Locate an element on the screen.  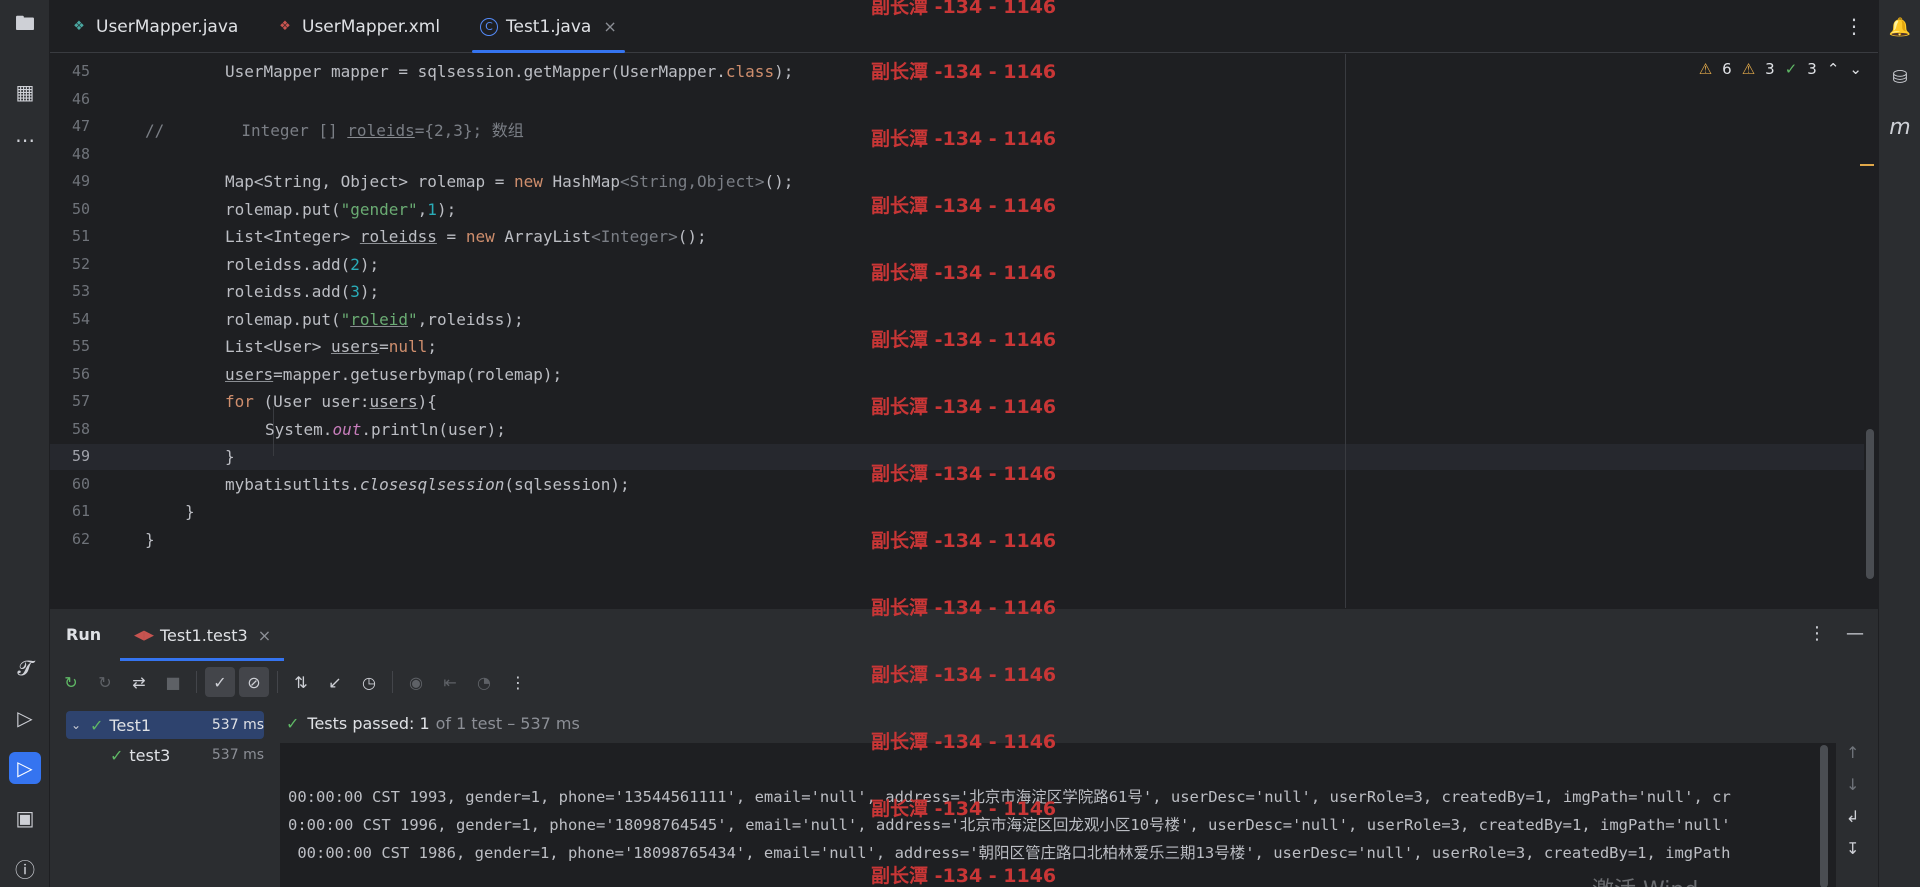
import-tests-icon: ⇤ is located at coordinates (450, 682).